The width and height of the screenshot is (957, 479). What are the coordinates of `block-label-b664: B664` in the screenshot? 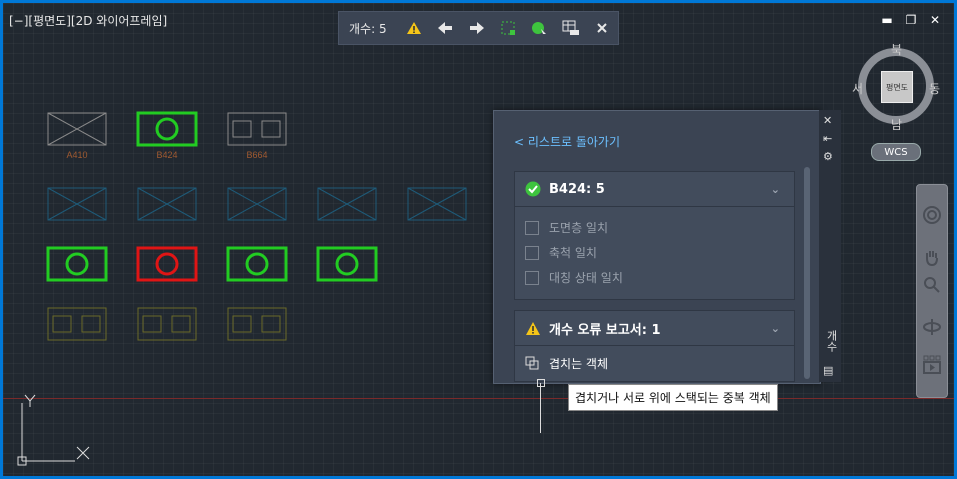 It's located at (256, 155).